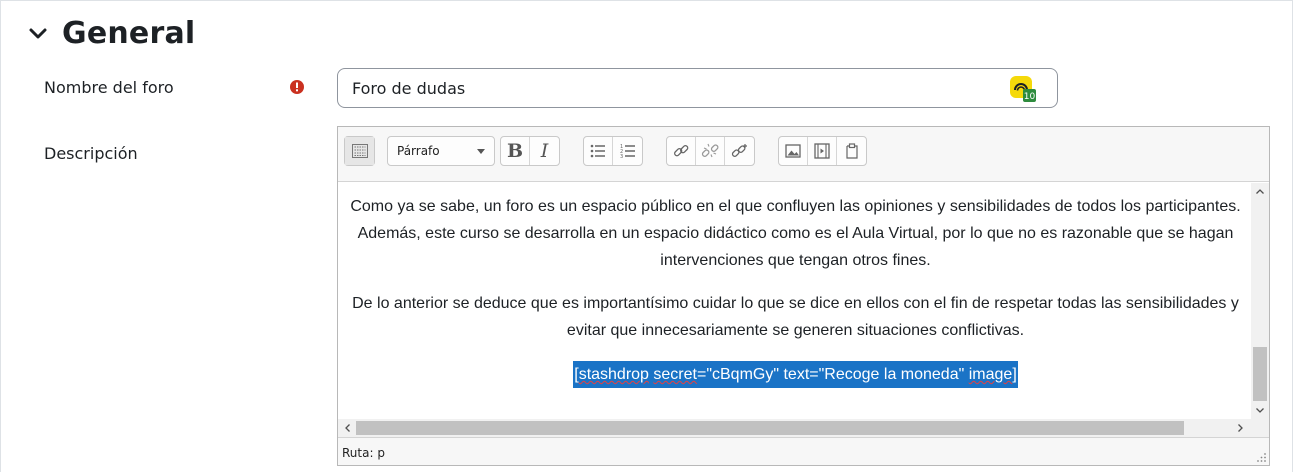 This screenshot has width=1293, height=472. Describe the element at coordinates (1261, 457) in the screenshot. I see `resize-grip-icon` at that location.